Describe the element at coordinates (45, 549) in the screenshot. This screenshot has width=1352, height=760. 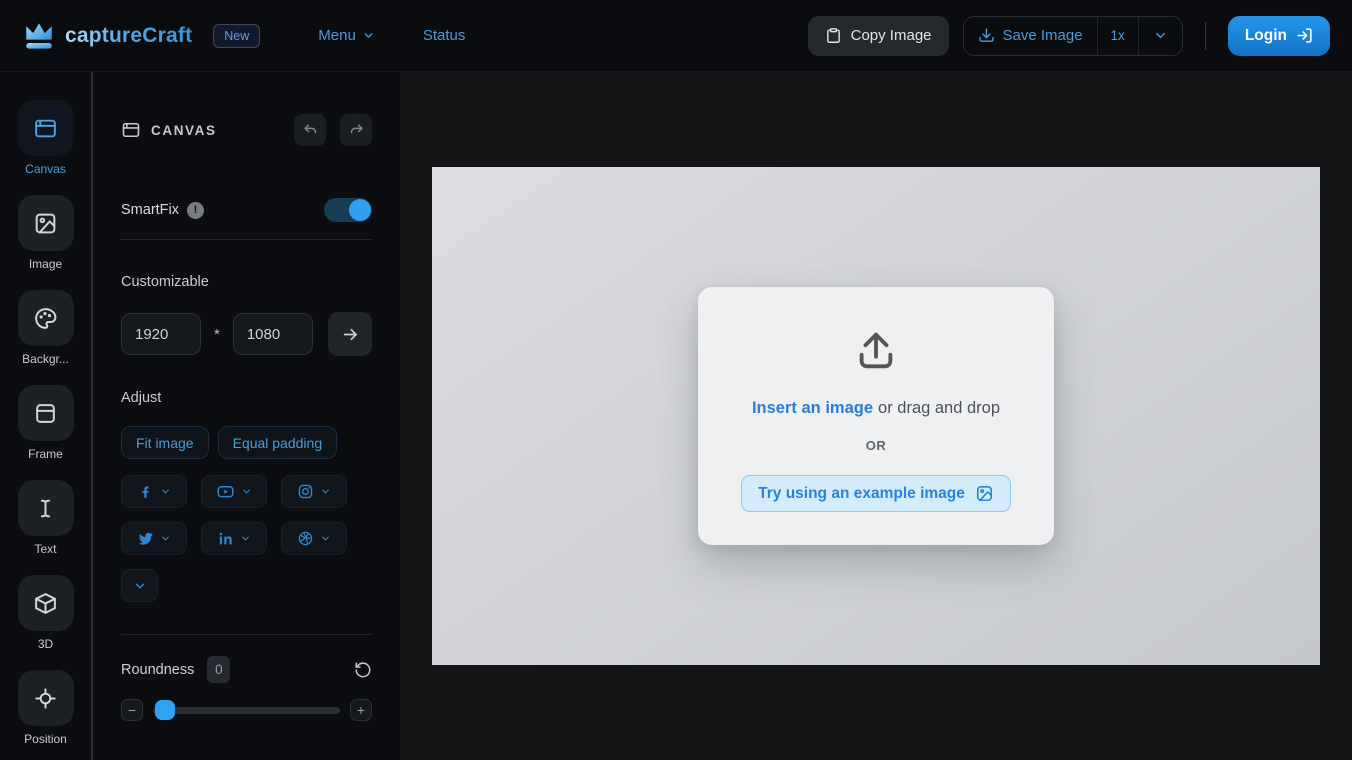
I see `sidebar-label: Text` at that location.